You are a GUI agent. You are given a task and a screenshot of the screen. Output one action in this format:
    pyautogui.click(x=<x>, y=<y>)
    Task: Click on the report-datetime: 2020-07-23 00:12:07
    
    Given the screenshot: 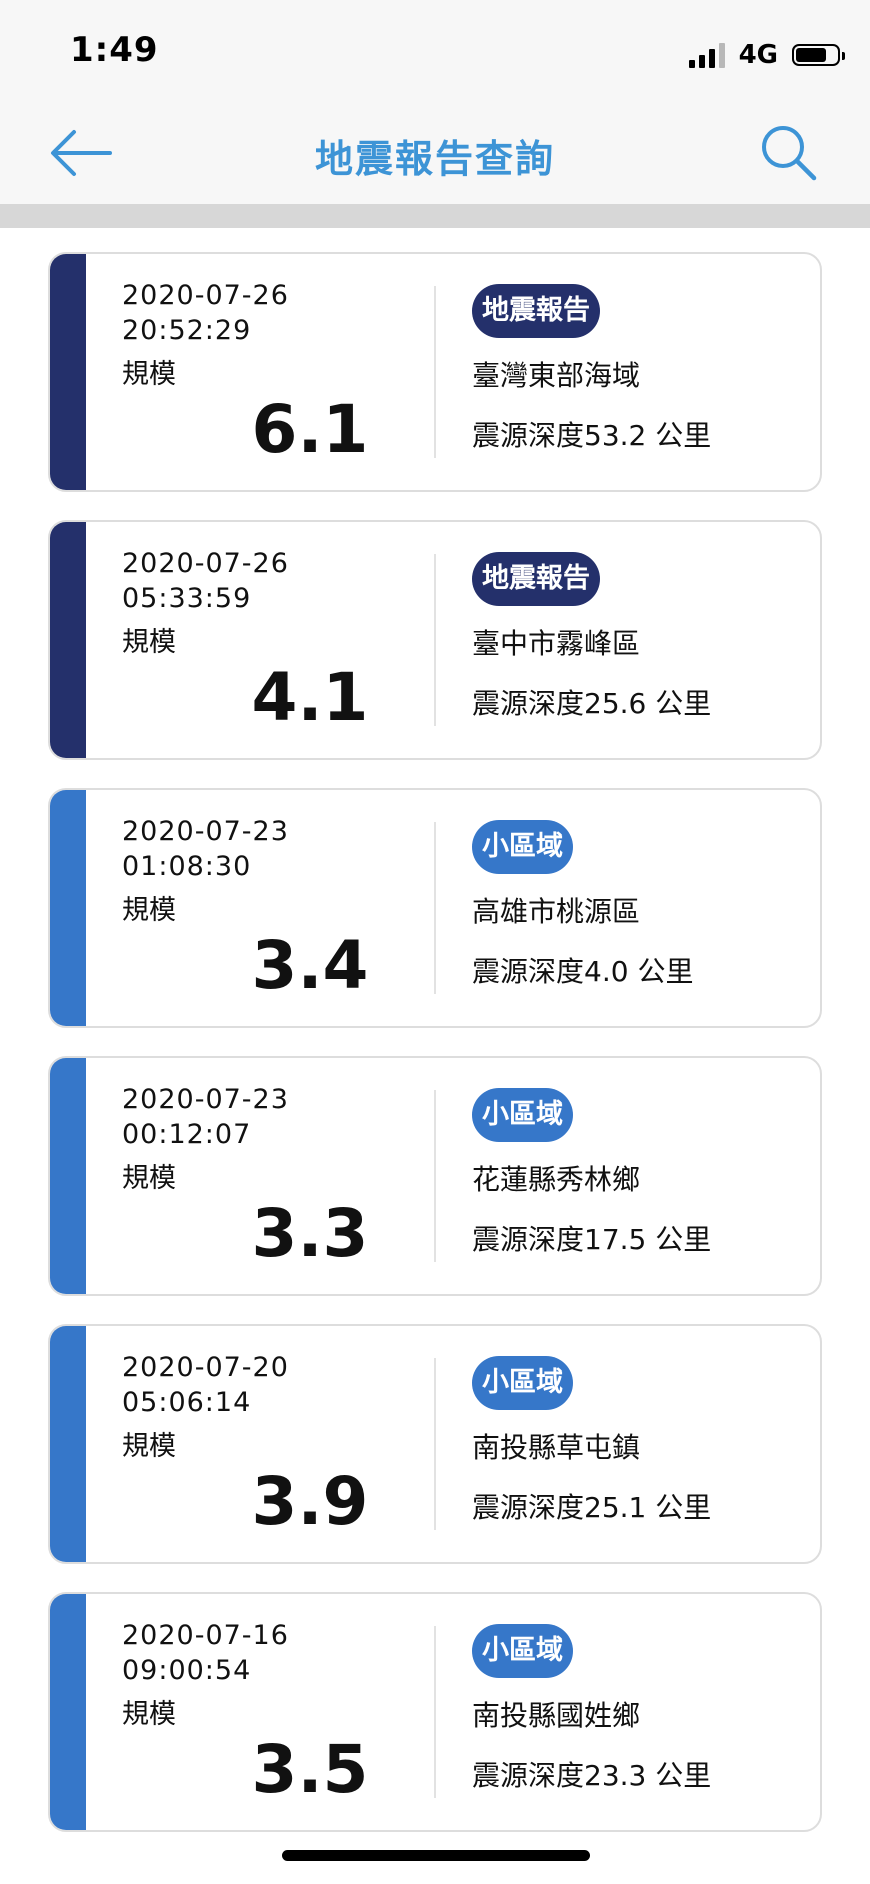 What is the action you would take?
    pyautogui.click(x=205, y=1117)
    